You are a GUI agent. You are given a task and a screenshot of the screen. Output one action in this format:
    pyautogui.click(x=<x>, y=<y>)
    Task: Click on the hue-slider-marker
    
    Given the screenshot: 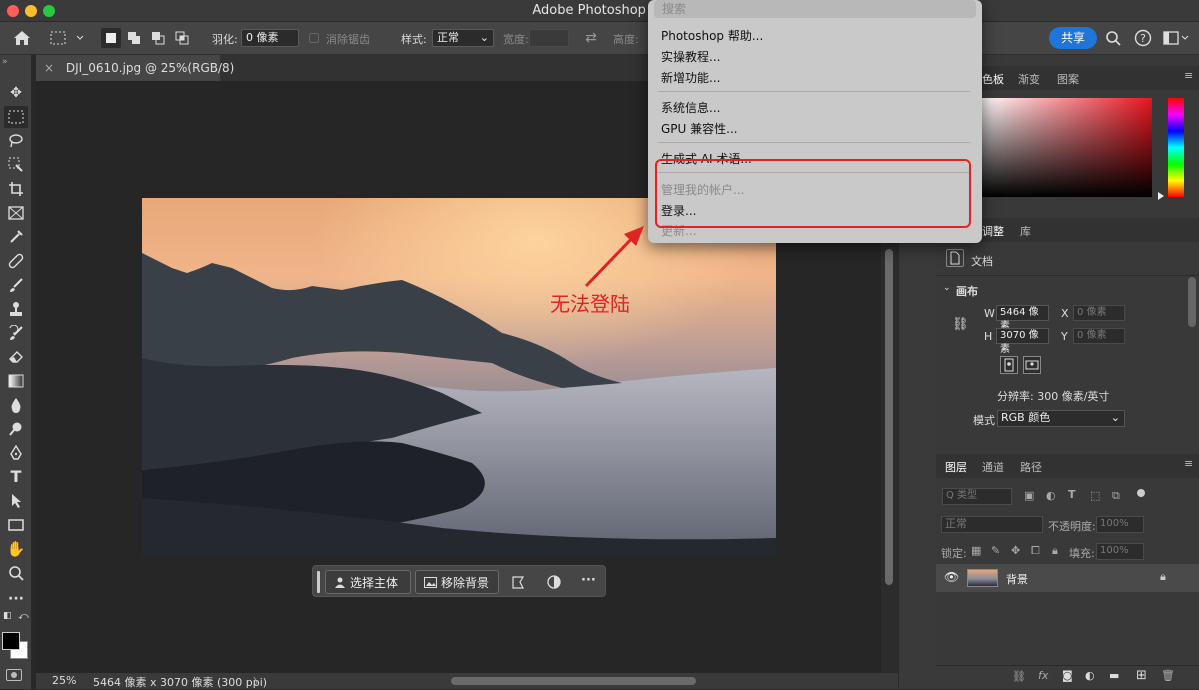 What is the action you would take?
    pyautogui.click(x=1161, y=196)
    